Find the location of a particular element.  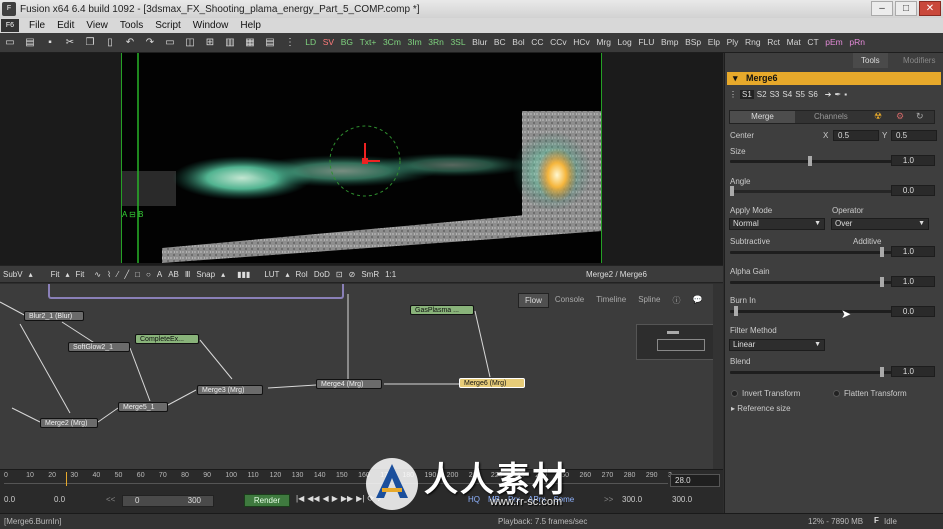

menu-window: Window is located at coordinates (211, 25).